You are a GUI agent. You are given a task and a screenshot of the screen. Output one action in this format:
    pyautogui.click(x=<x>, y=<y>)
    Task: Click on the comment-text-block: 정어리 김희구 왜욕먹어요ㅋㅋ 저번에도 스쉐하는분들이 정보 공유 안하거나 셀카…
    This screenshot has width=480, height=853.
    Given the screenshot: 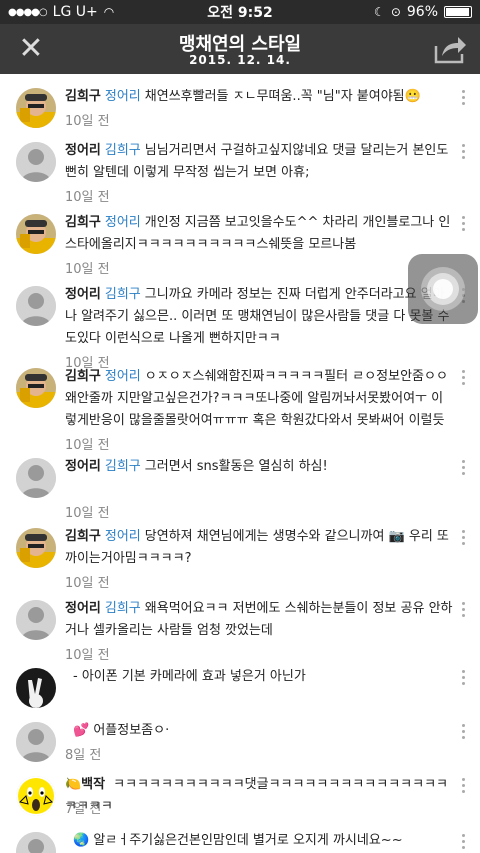 What is the action you would take?
    pyautogui.click(x=259, y=620)
    